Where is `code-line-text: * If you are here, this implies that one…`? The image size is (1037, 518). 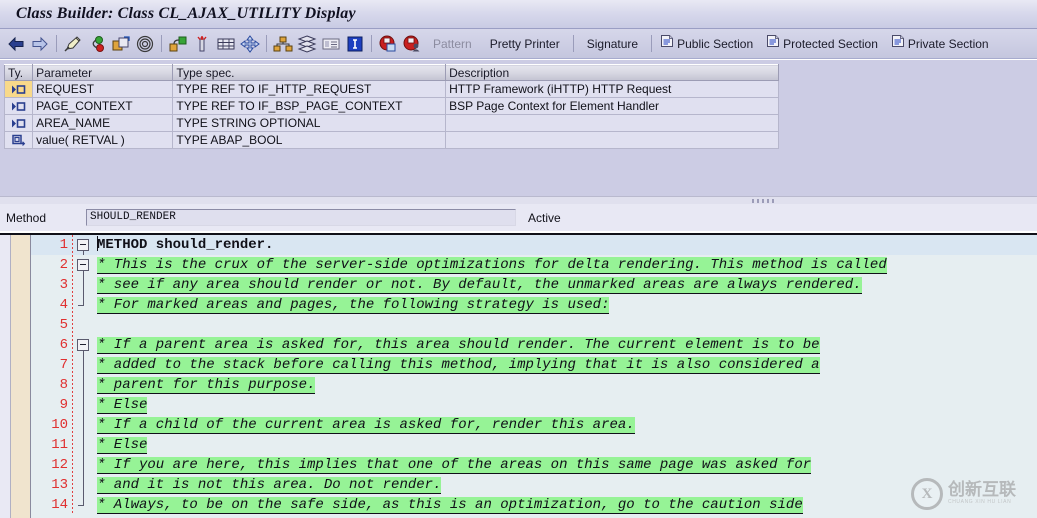
code-line-text: * If you are here, this implies that one… is located at coordinates (566, 465).